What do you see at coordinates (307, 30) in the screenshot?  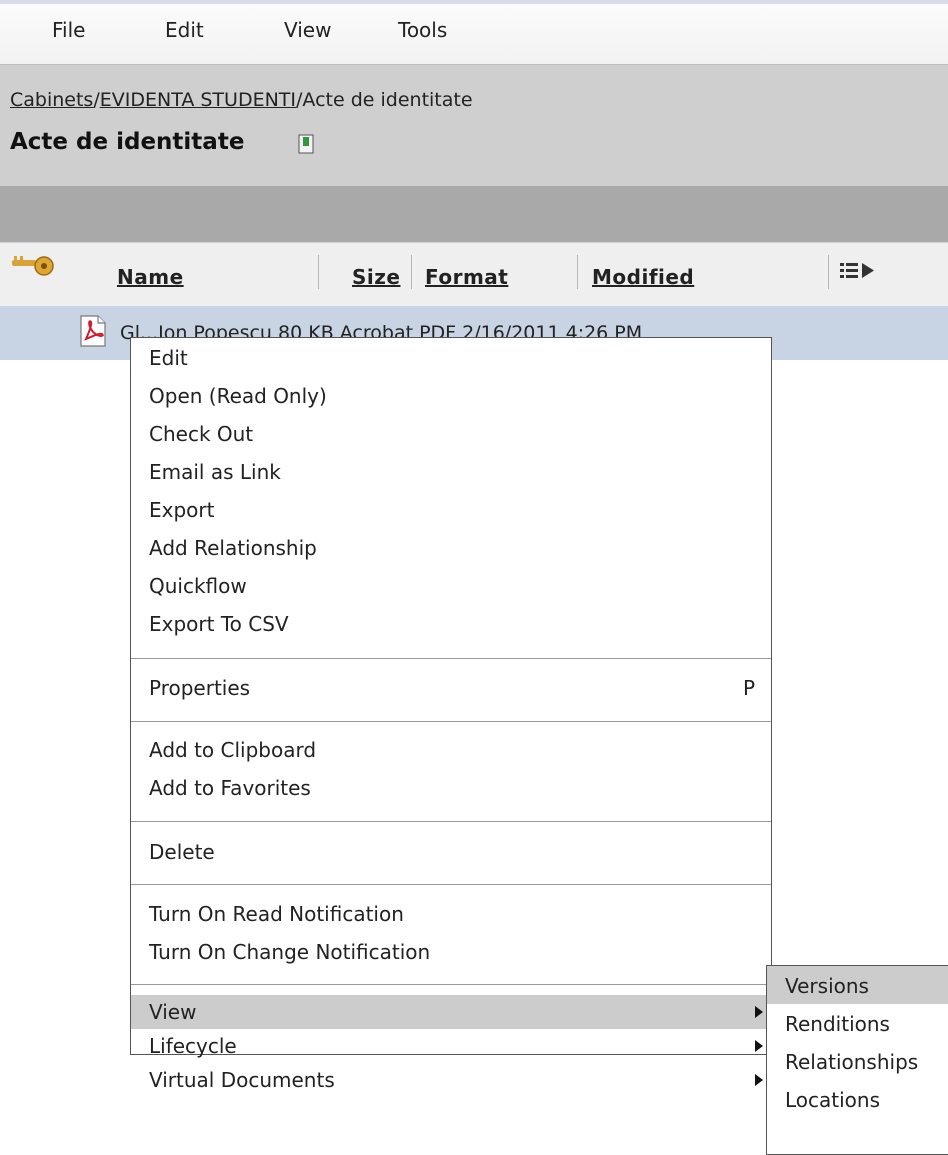 I see `menu-view: View` at bounding box center [307, 30].